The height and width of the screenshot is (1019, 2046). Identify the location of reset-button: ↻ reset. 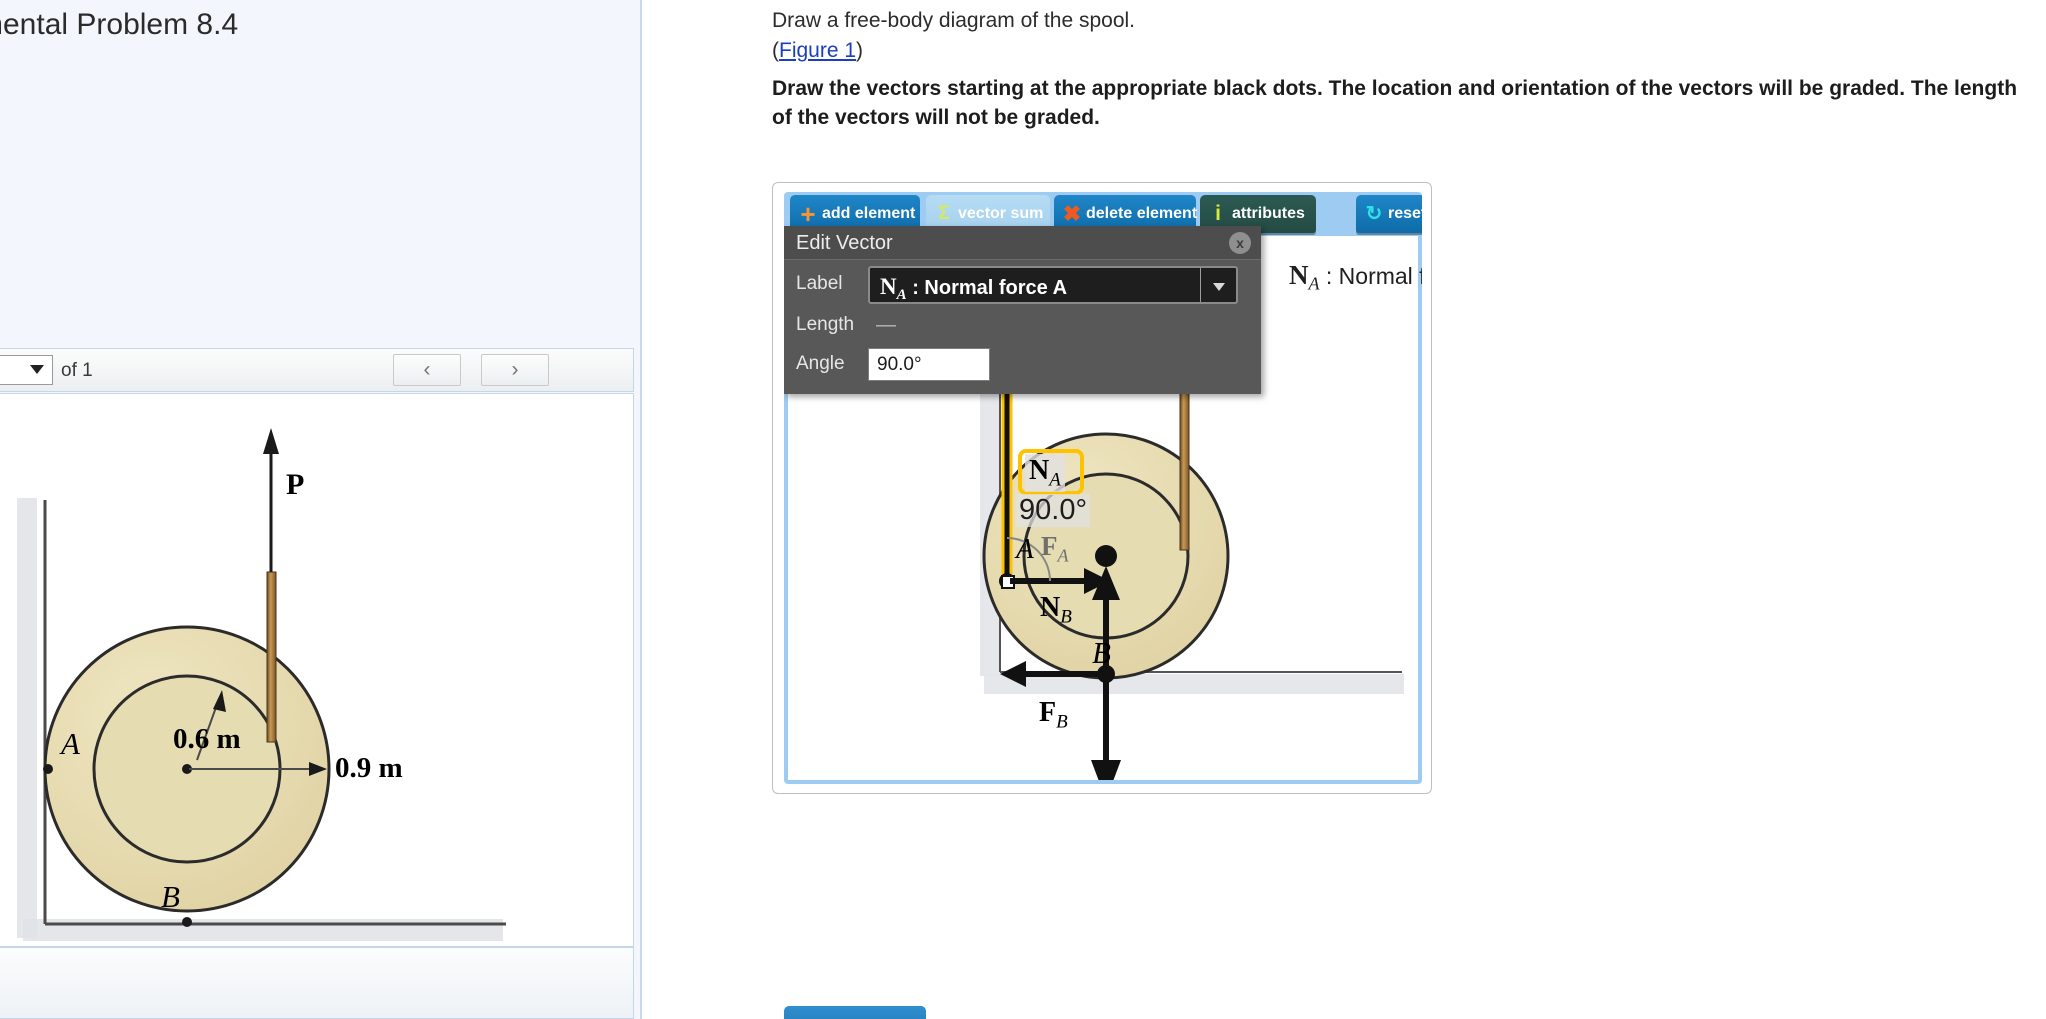
(1389, 214).